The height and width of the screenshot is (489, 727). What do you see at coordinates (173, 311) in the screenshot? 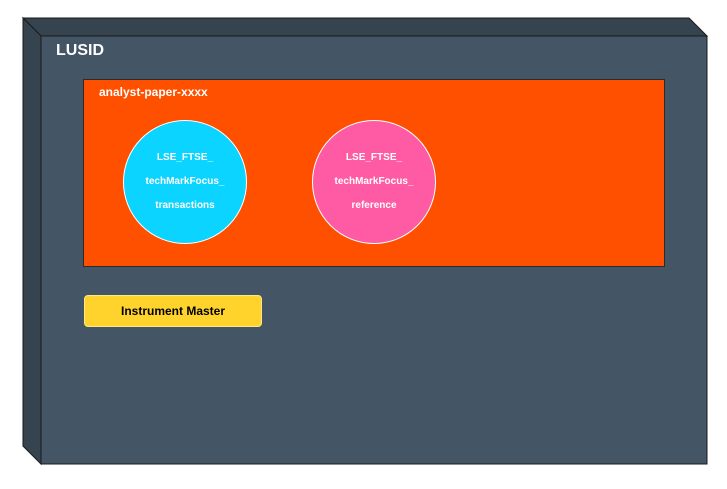
I see `instrument-master-box: Instrument Master` at bounding box center [173, 311].